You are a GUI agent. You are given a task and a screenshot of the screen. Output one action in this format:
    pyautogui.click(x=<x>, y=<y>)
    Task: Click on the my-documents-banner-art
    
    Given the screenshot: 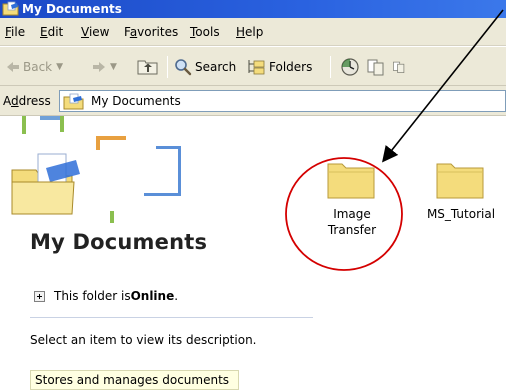 What is the action you would take?
    pyautogui.click(x=96, y=169)
    